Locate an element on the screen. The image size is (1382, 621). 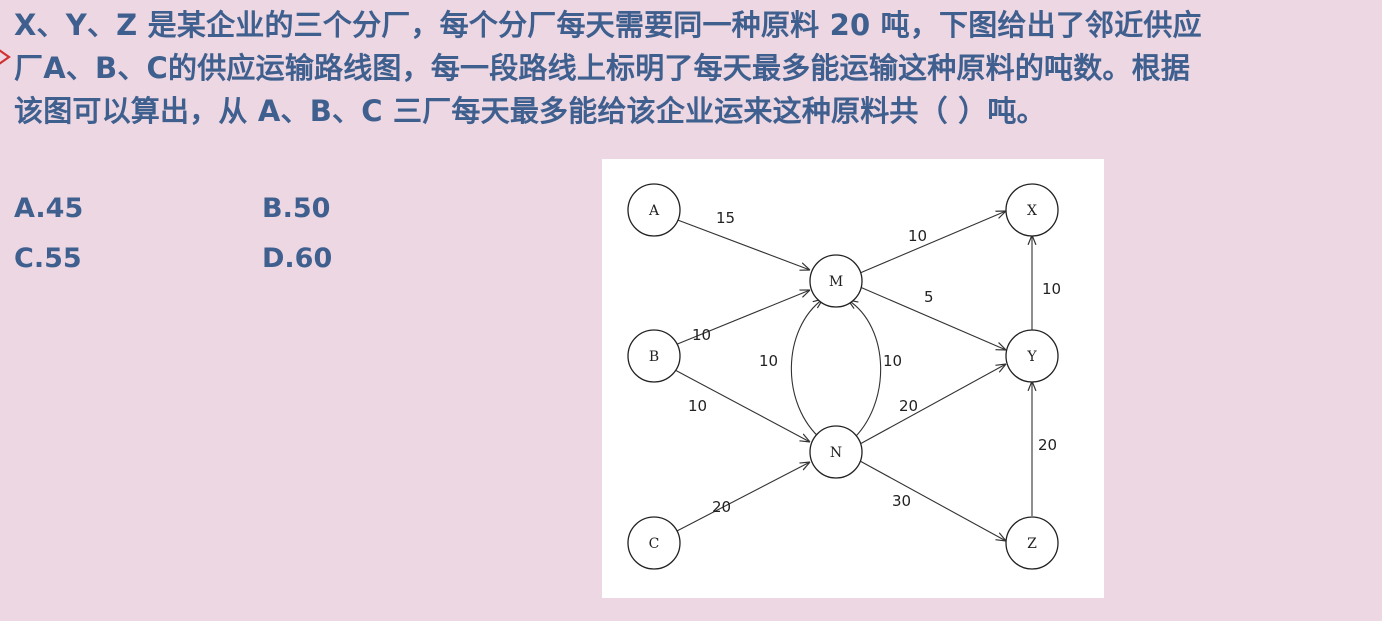
answer-options: A.45 B.50 C.55 D.60 is located at coordinates (262, 234).